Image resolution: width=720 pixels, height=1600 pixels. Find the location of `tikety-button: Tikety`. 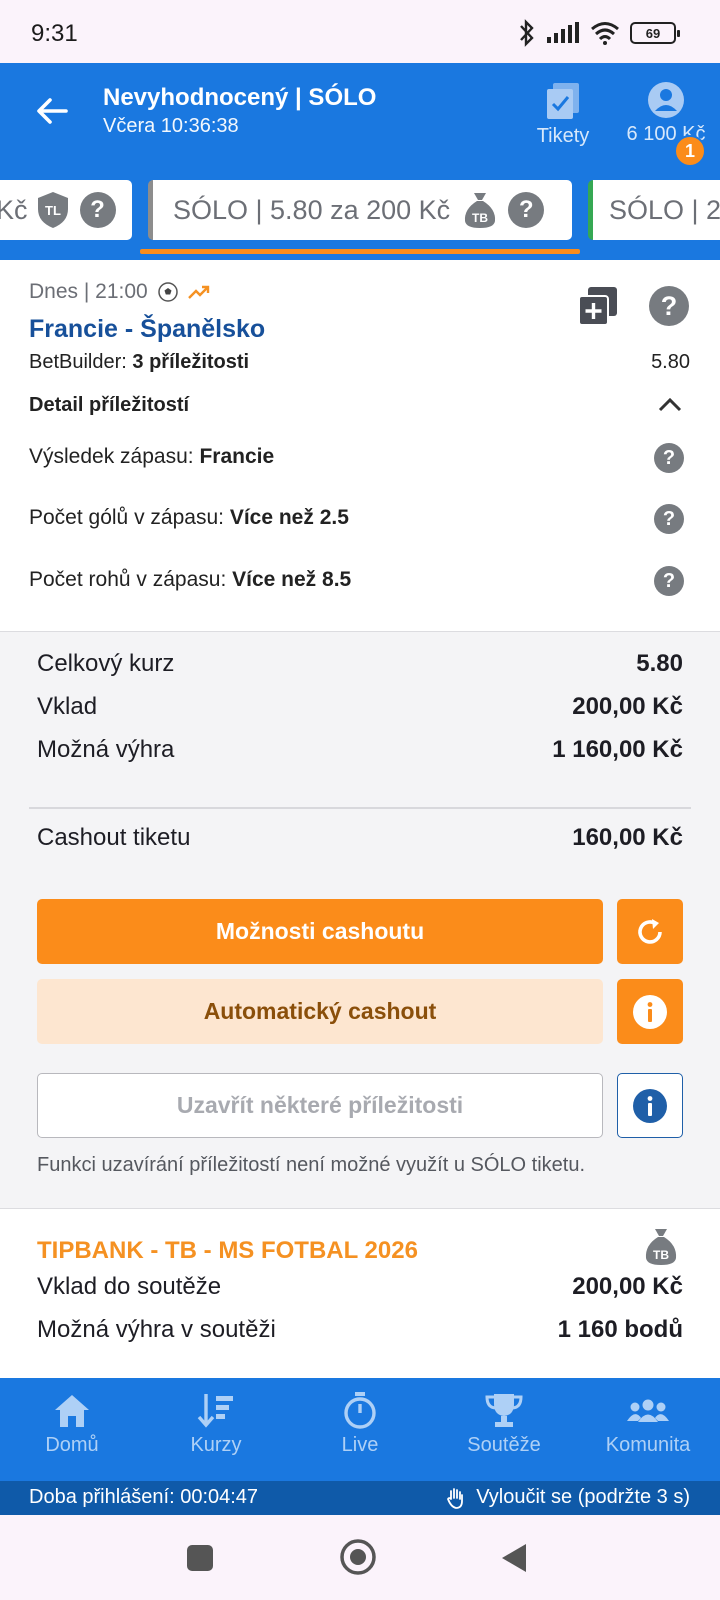

tikety-button: Tikety is located at coordinates (563, 114).